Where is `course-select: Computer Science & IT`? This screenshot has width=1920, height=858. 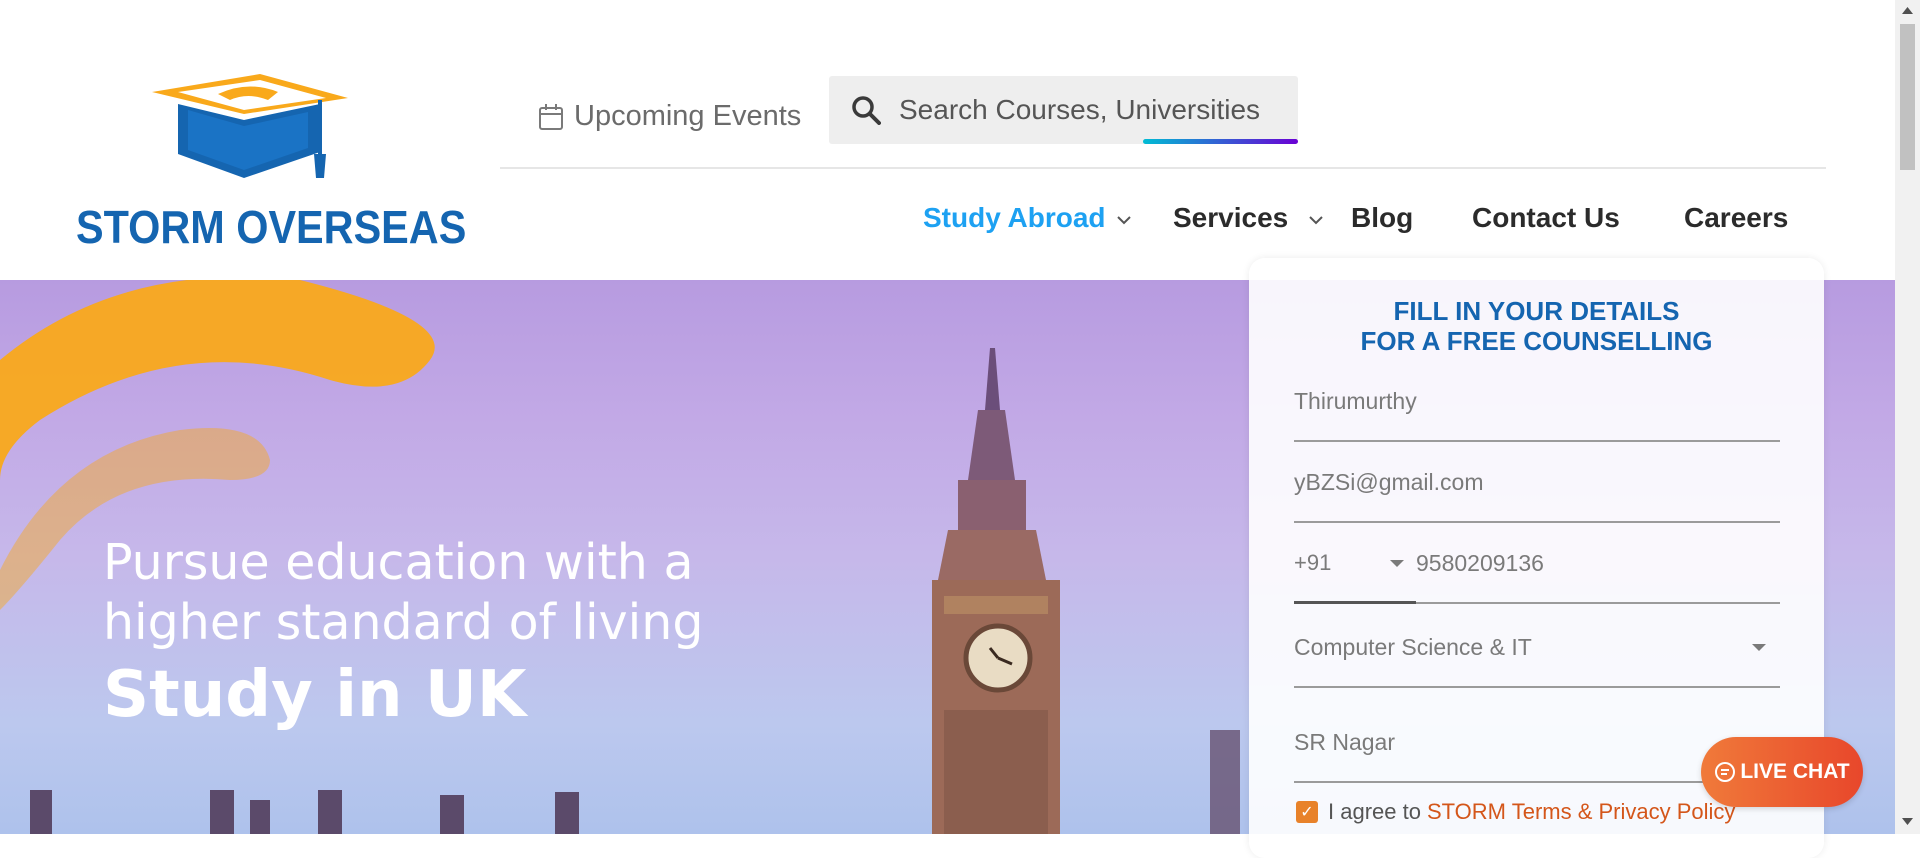
course-select: Computer Science & IT is located at coordinates (1537, 647).